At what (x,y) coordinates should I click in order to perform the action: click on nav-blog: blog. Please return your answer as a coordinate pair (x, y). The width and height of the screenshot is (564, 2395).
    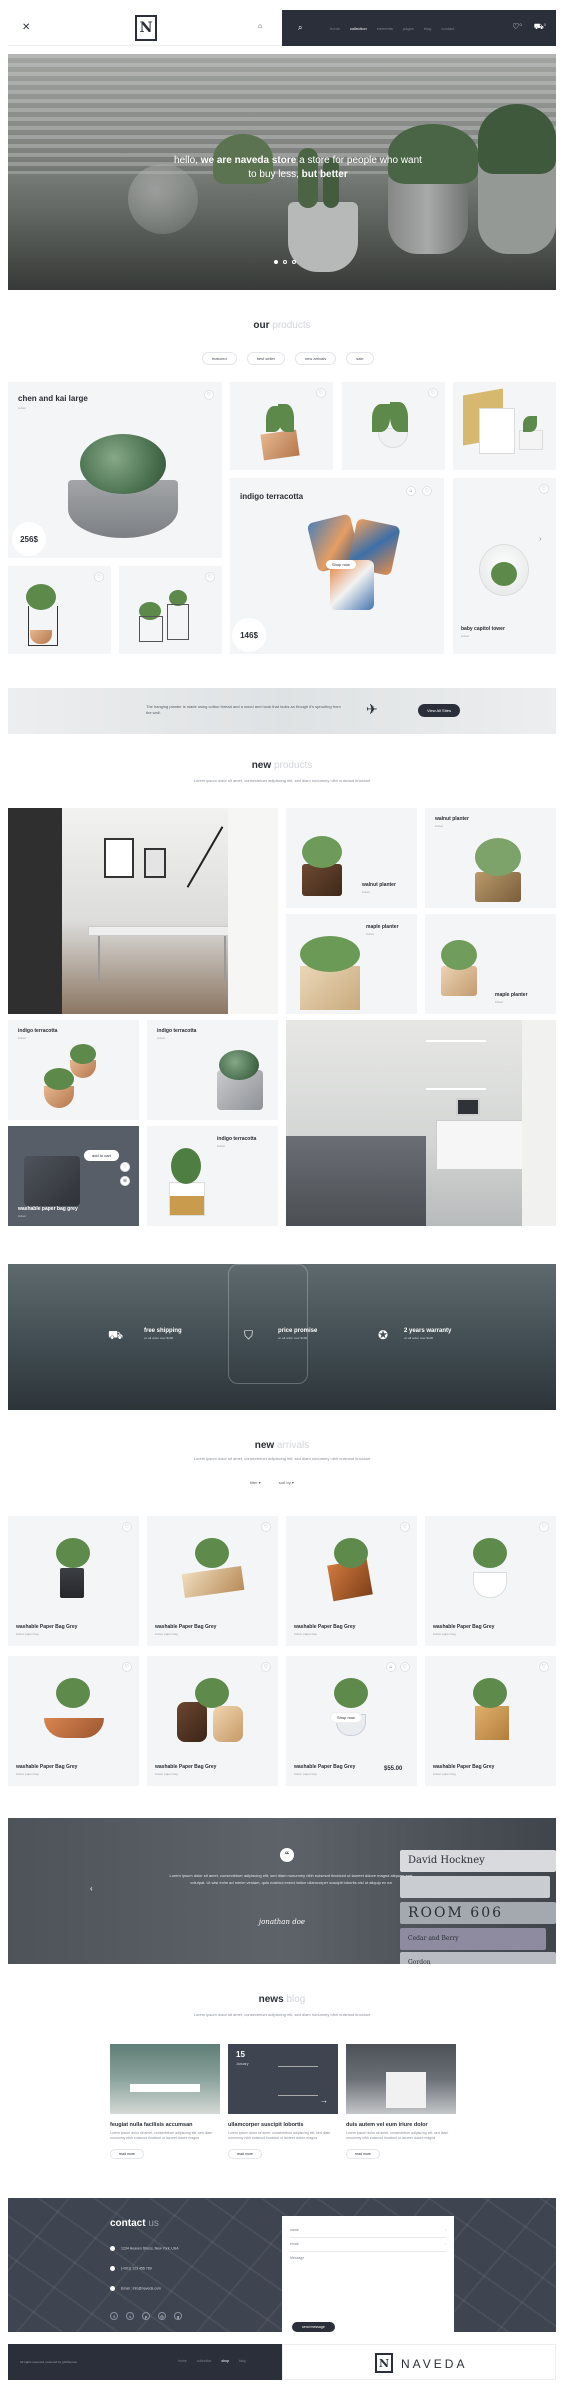
    Looking at the image, I should click on (428, 28).